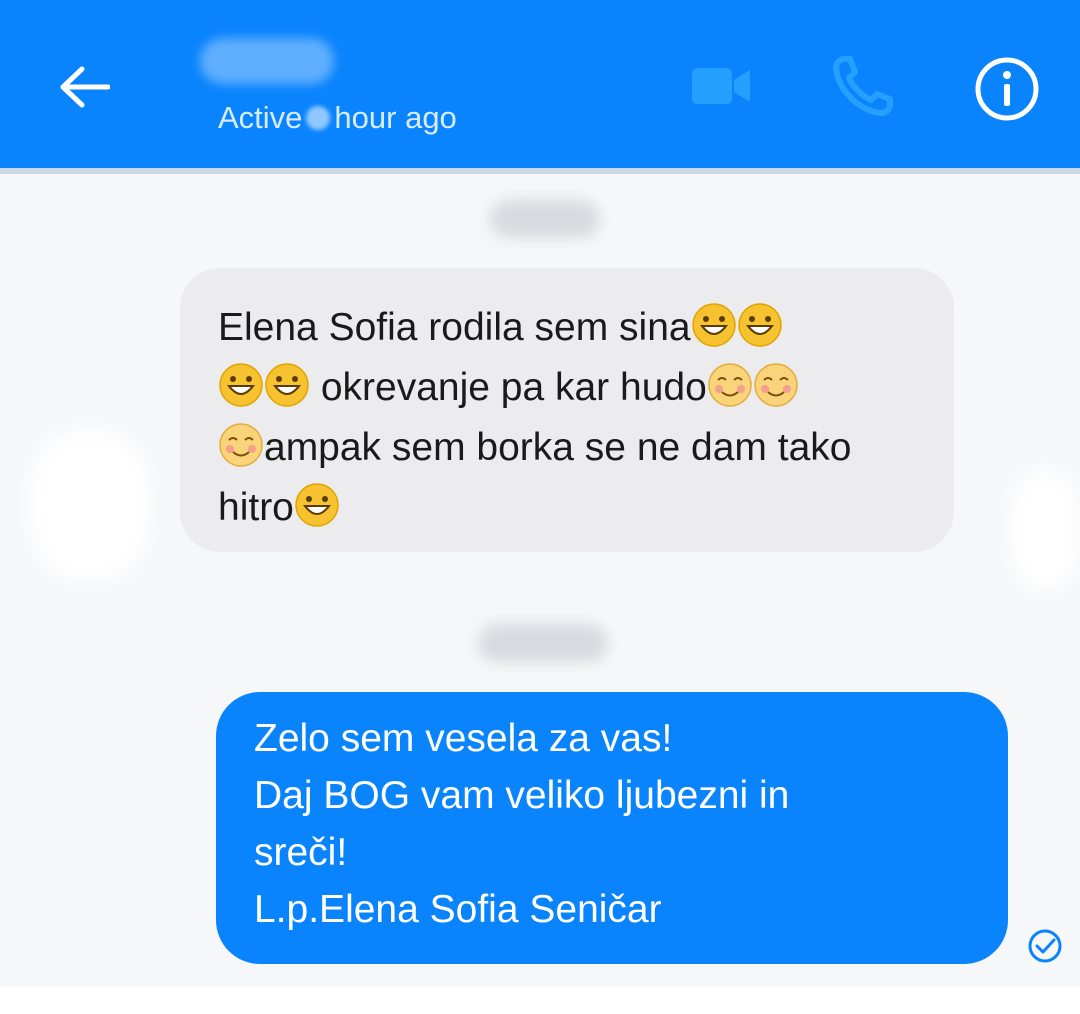 This screenshot has width=1080, height=1014. Describe the element at coordinates (260, 117) in the screenshot. I see `status-prefix: Active` at that location.